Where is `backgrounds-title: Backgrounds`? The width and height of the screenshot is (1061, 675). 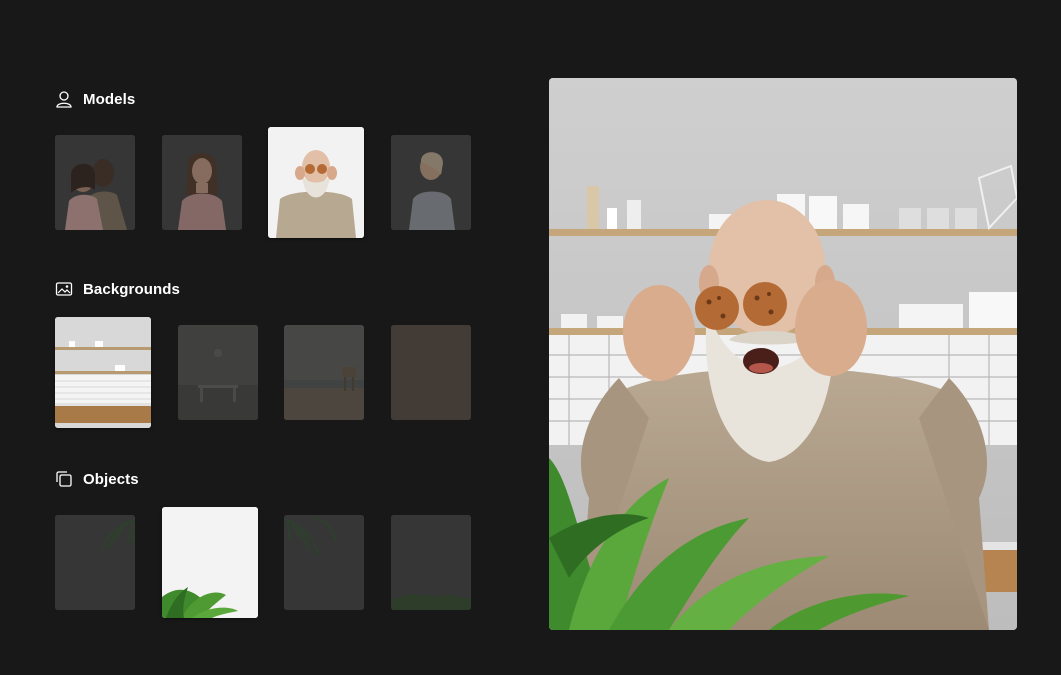 backgrounds-title: Backgrounds is located at coordinates (131, 289).